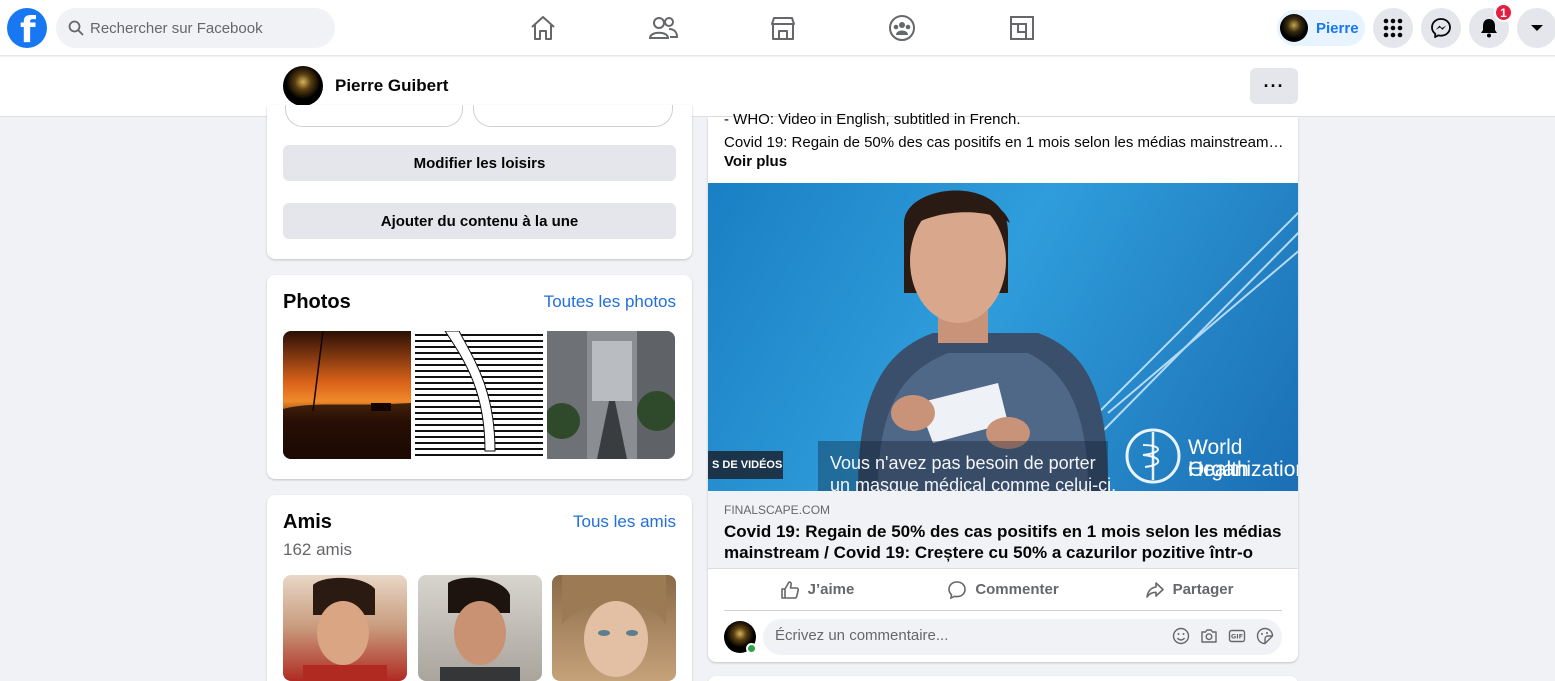 The height and width of the screenshot is (681, 1555). Describe the element at coordinates (1181, 636) in the screenshot. I see `emoji-icon` at that location.